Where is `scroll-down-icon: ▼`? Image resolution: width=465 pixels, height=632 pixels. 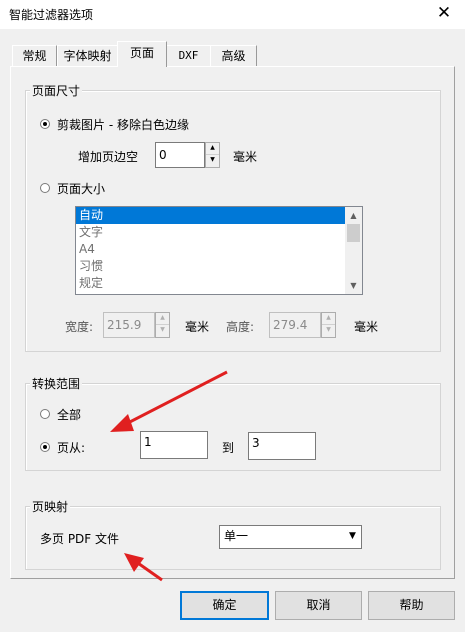 scroll-down-icon: ▼ is located at coordinates (353, 285).